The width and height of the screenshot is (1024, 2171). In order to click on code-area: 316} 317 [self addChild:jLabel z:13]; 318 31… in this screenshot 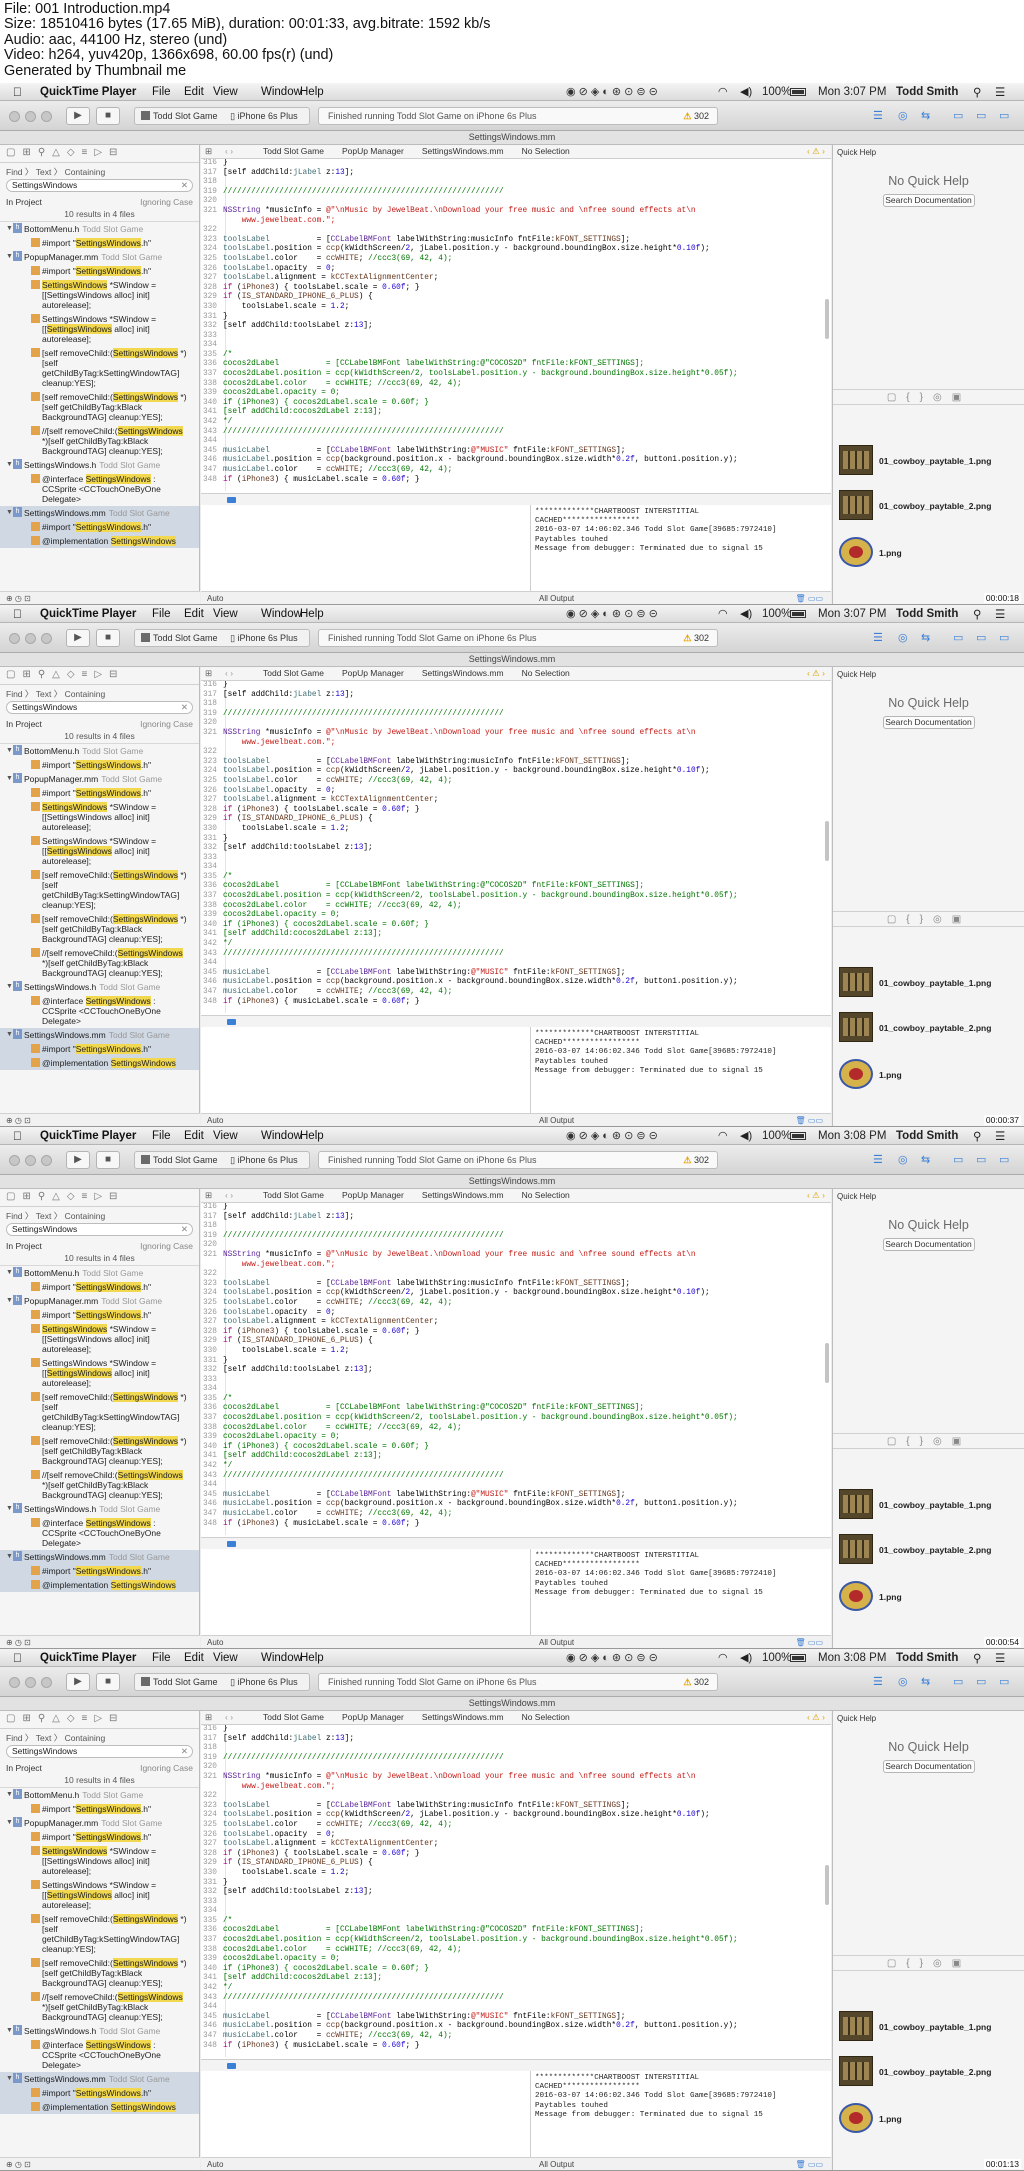, I will do `click(516, 325)`.